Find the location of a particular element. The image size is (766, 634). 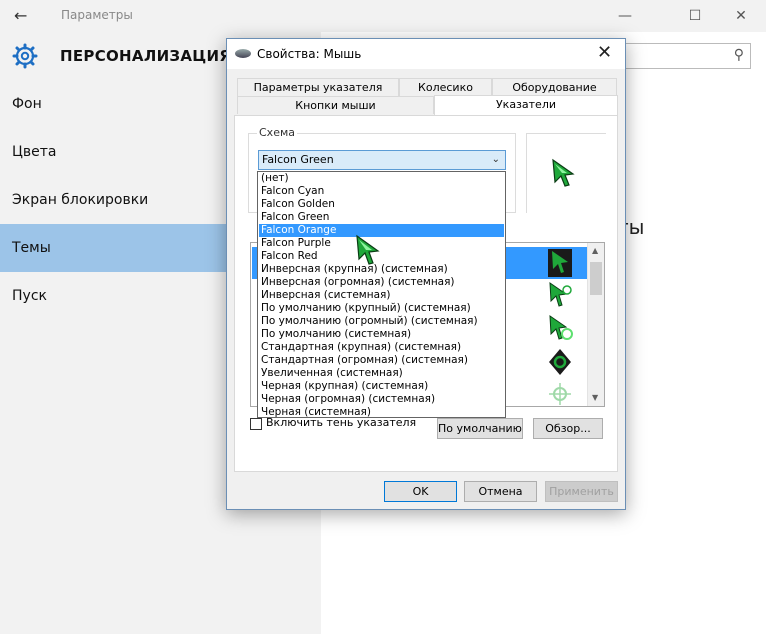

dropdown-option: (нет) is located at coordinates (381, 178).